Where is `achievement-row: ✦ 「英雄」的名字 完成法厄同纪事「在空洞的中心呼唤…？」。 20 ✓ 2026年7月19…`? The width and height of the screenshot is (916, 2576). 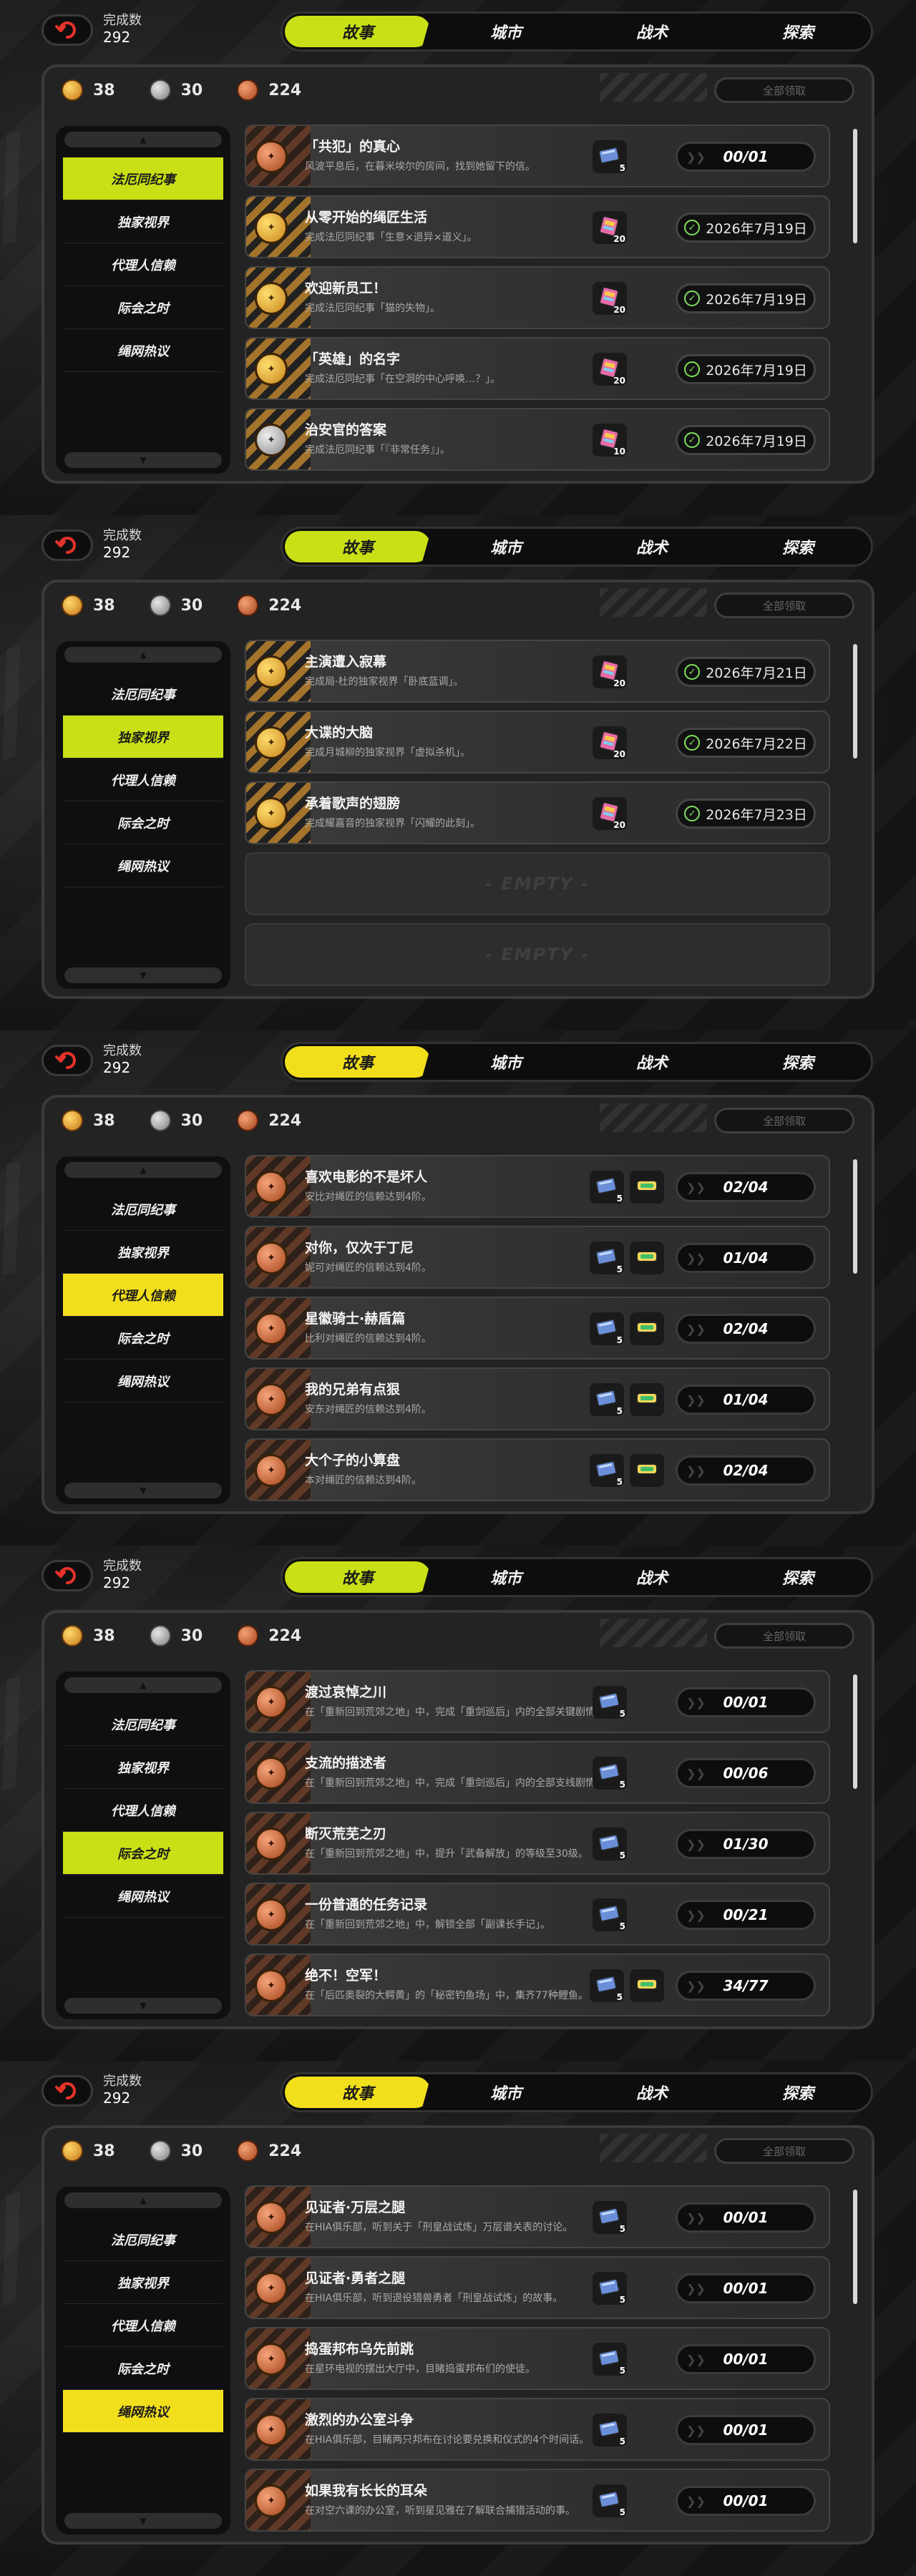 achievement-row: ✦ 「英雄」的名字 完成法厄同纪事「在空洞的中心呼唤…？」。 20 ✓ 2026年7月19… is located at coordinates (537, 368).